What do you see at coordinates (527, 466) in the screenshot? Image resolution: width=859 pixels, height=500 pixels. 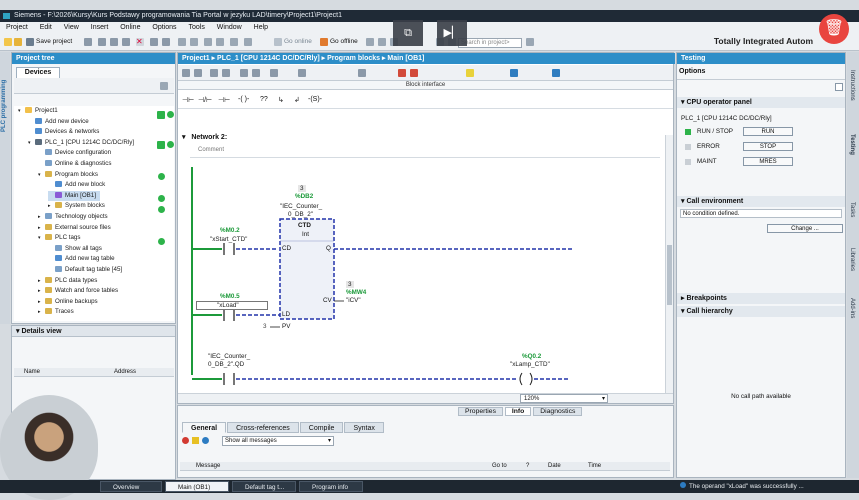 I see `col-question: ?` at bounding box center [527, 466].